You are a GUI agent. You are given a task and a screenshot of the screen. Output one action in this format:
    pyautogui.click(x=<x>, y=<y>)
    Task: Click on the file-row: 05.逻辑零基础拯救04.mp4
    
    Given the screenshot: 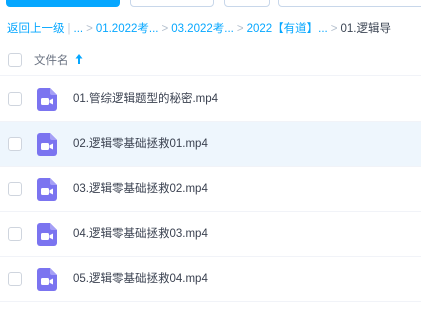 What is the action you would take?
    pyautogui.click(x=210, y=279)
    